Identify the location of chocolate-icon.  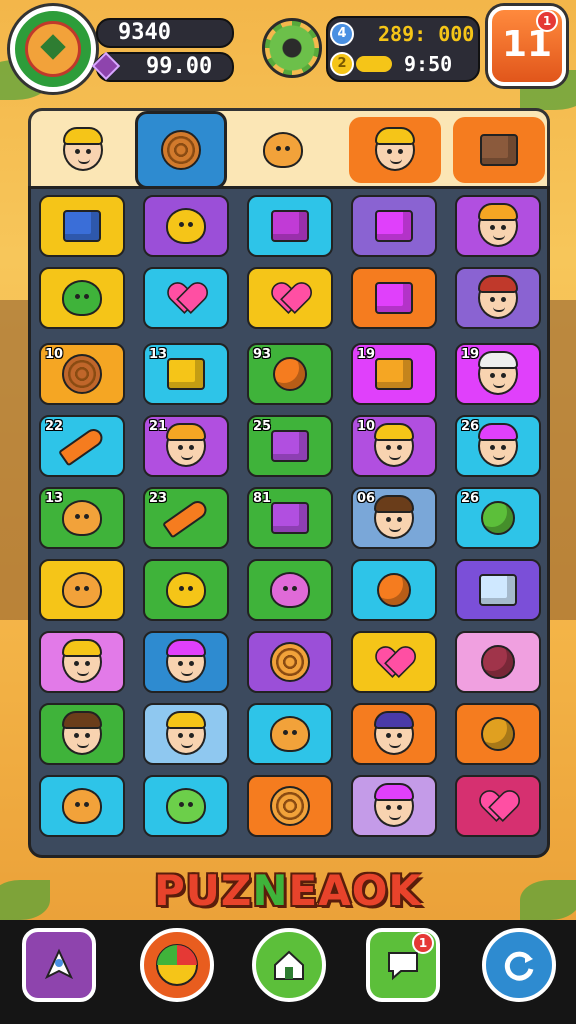
(499, 150).